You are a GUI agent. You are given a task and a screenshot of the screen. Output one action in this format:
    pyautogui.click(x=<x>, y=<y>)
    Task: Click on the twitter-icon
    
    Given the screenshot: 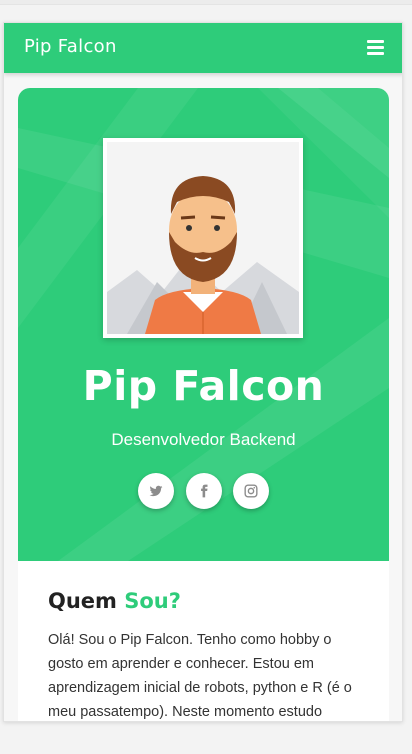 What is the action you would take?
    pyautogui.click(x=156, y=491)
    